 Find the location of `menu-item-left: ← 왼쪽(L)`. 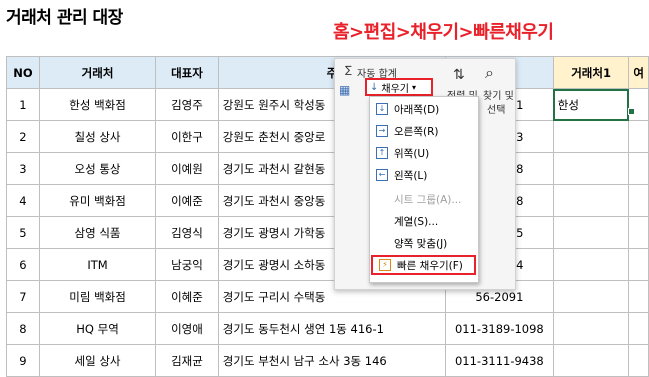

menu-item-left: ← 왼쪽(L) is located at coordinates (424, 175).